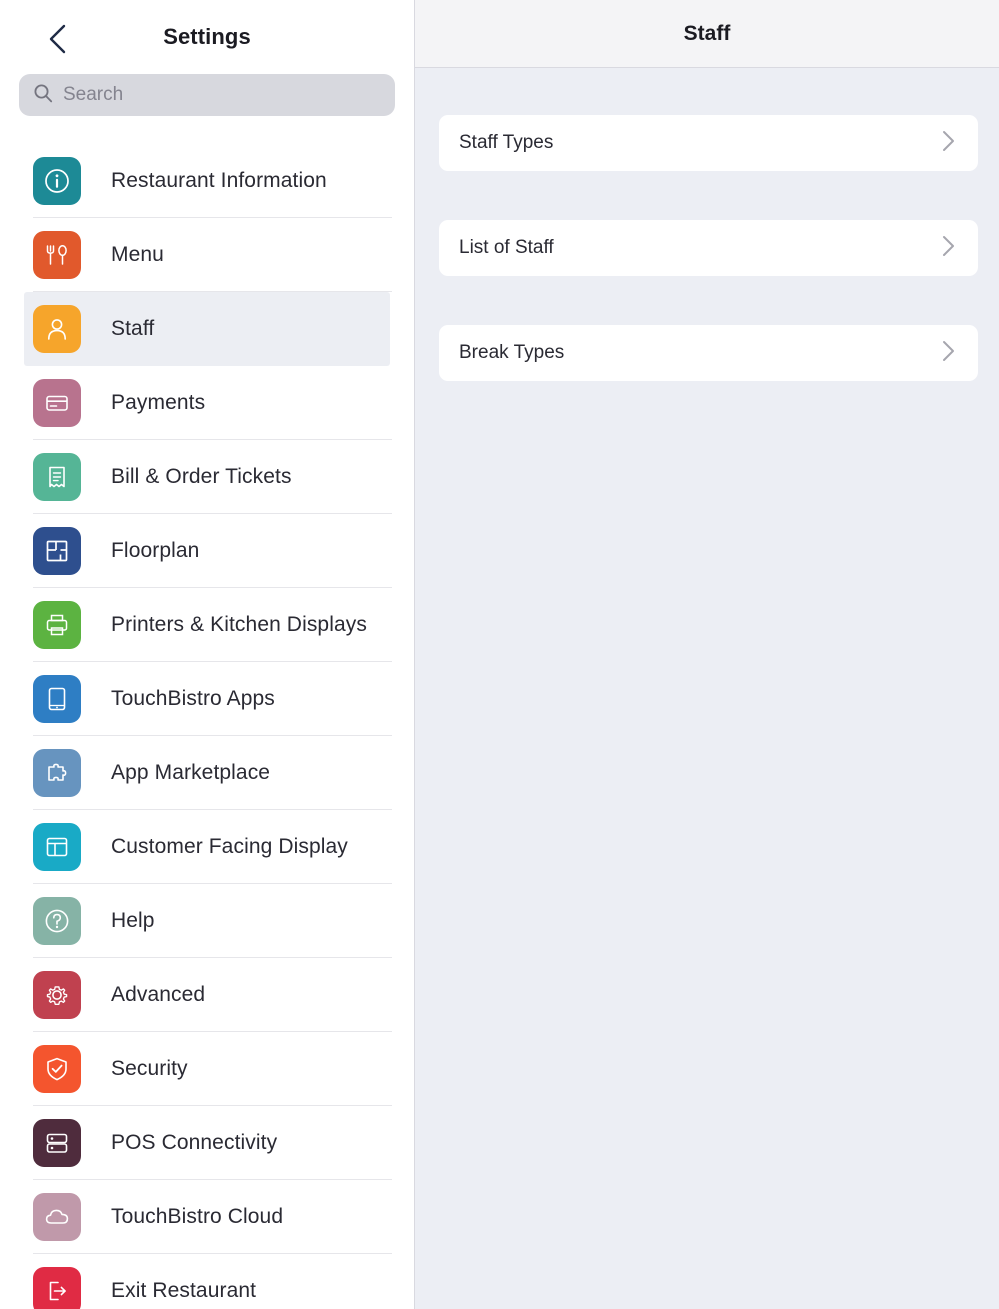 This screenshot has width=999, height=1309. What do you see at coordinates (708, 353) in the screenshot?
I see `card-break-types: Break Types` at bounding box center [708, 353].